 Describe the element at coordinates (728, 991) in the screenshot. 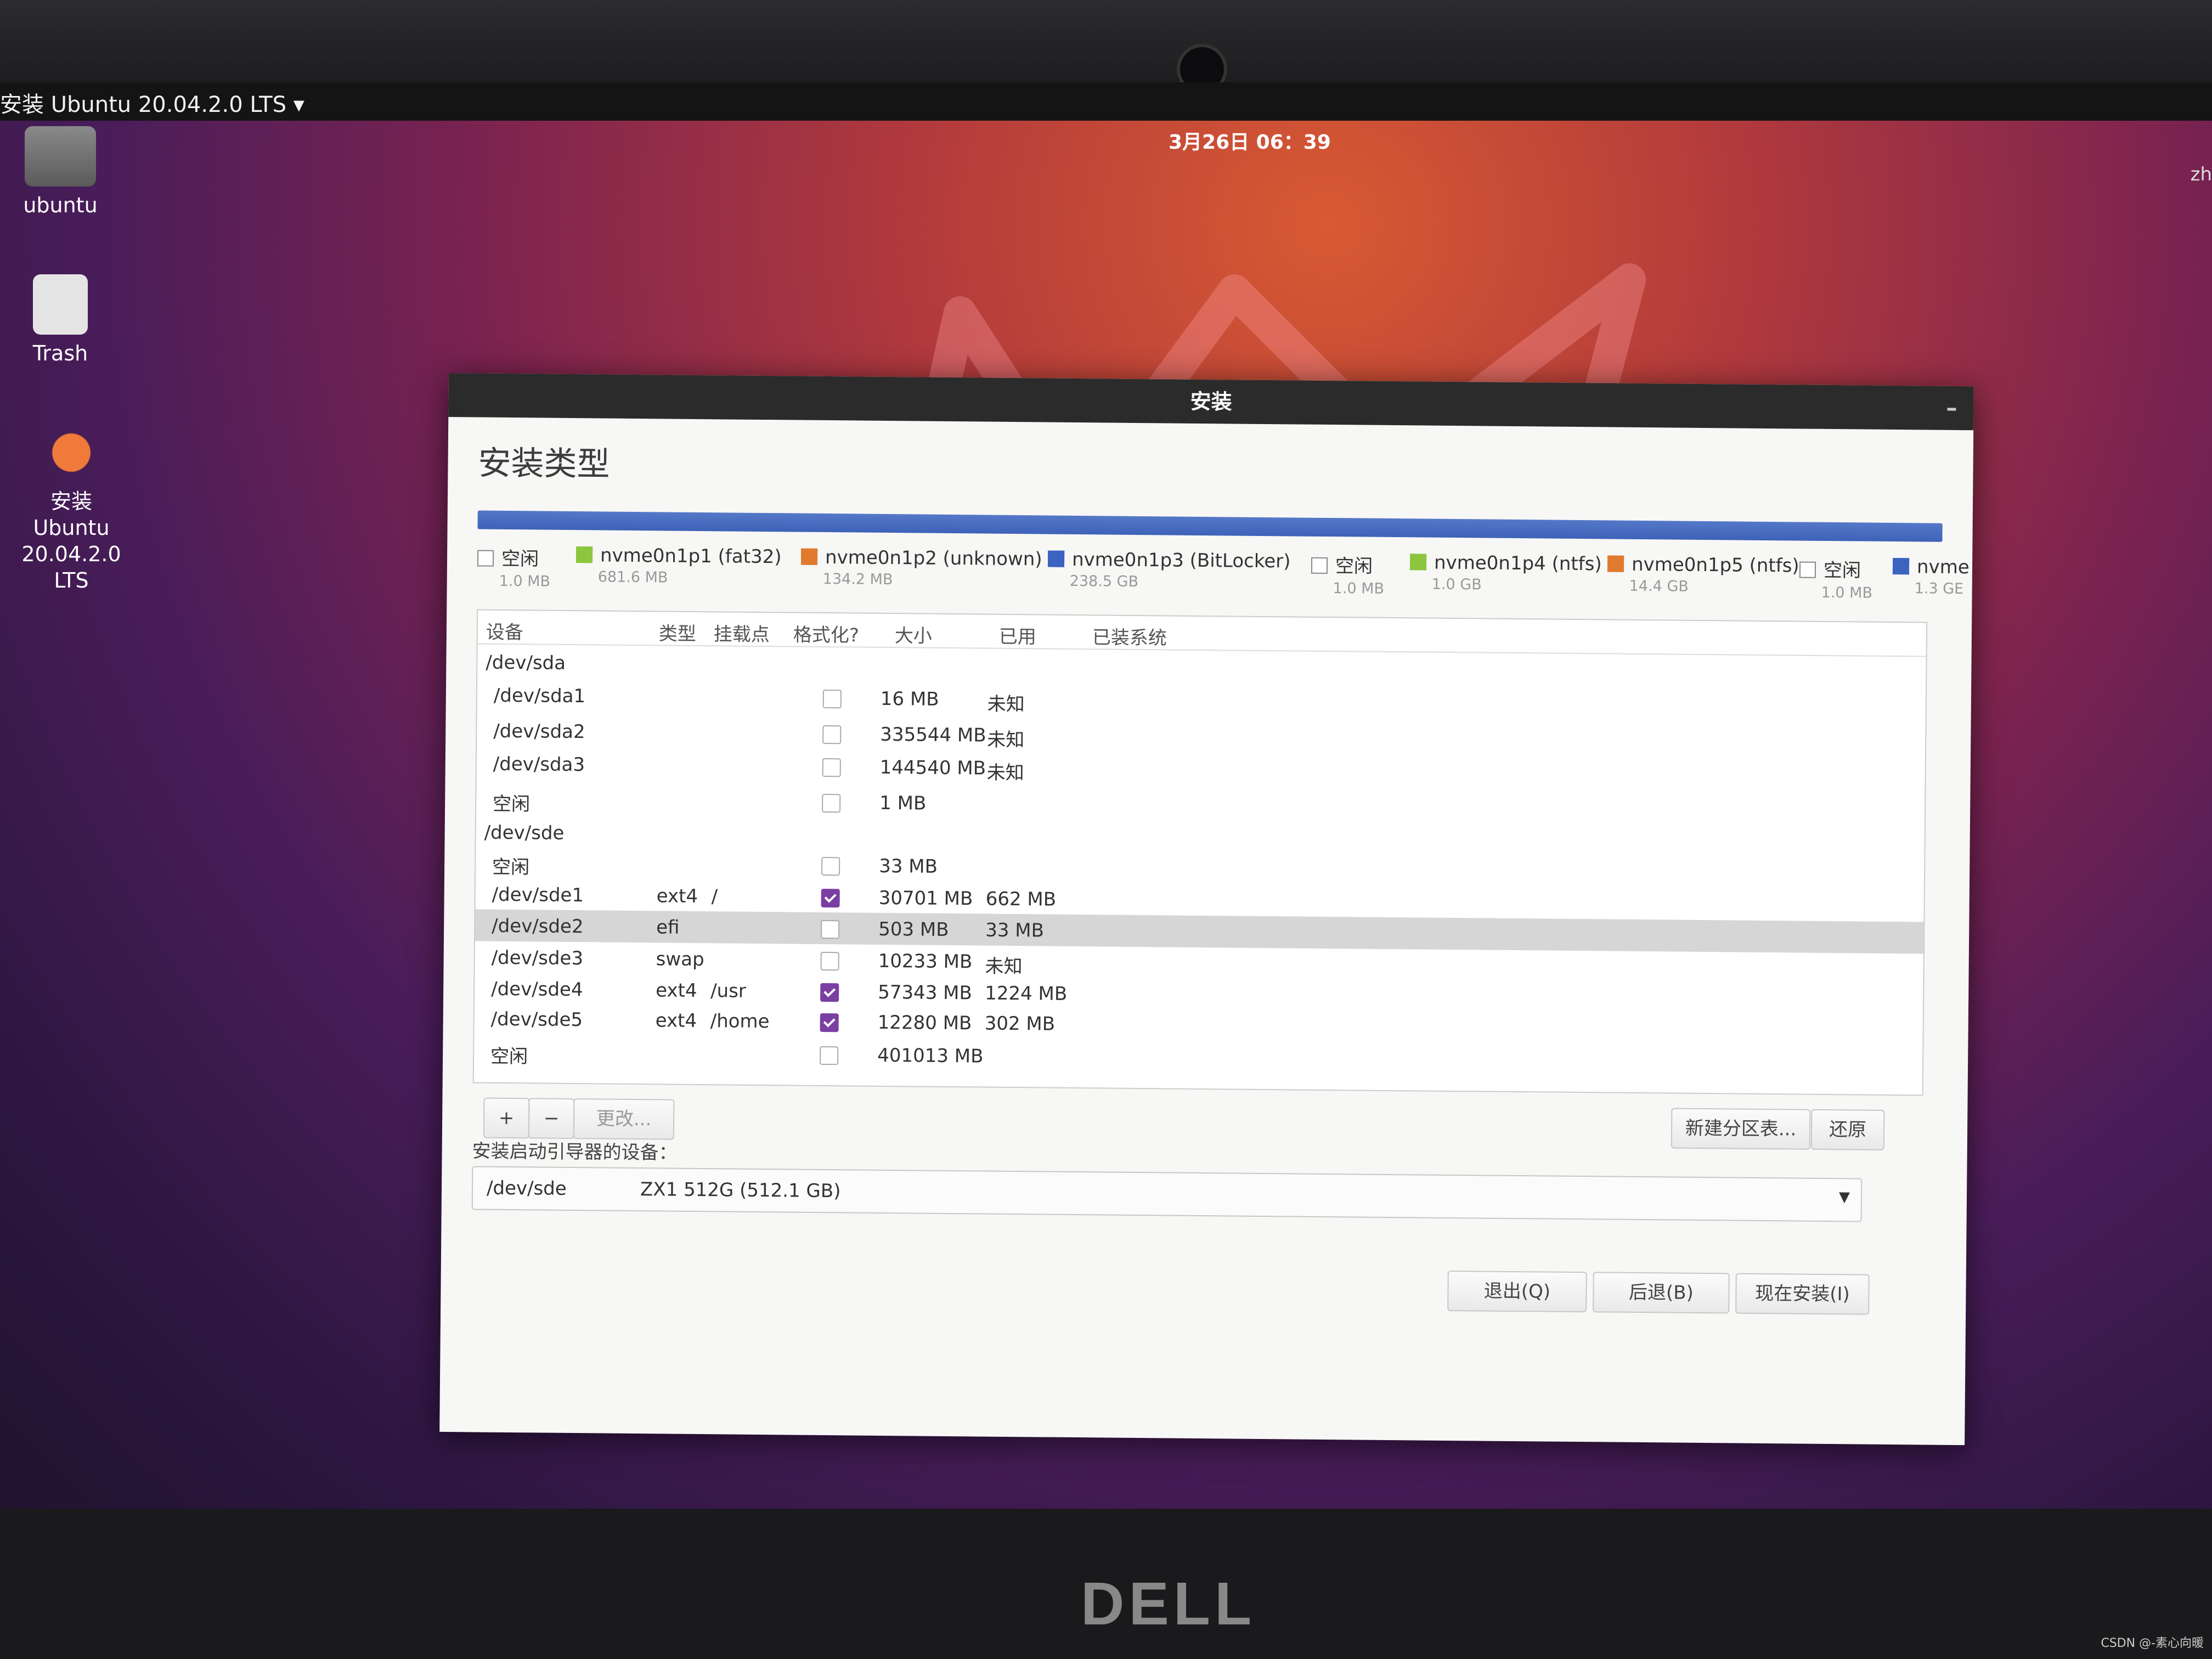

I see `mount-cell: /usr` at that location.